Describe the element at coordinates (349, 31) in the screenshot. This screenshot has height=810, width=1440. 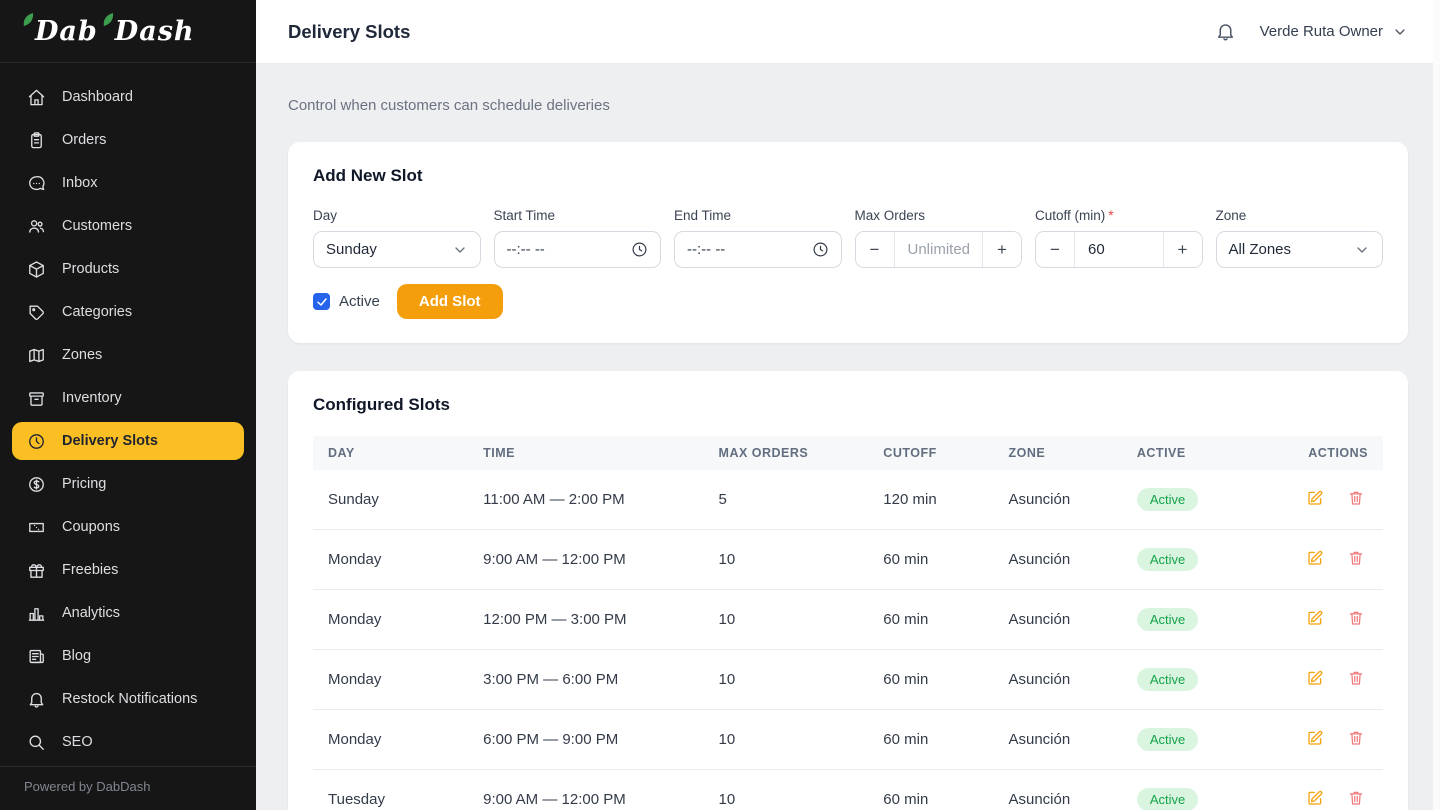
I see `page-title: Delivery Slots` at that location.